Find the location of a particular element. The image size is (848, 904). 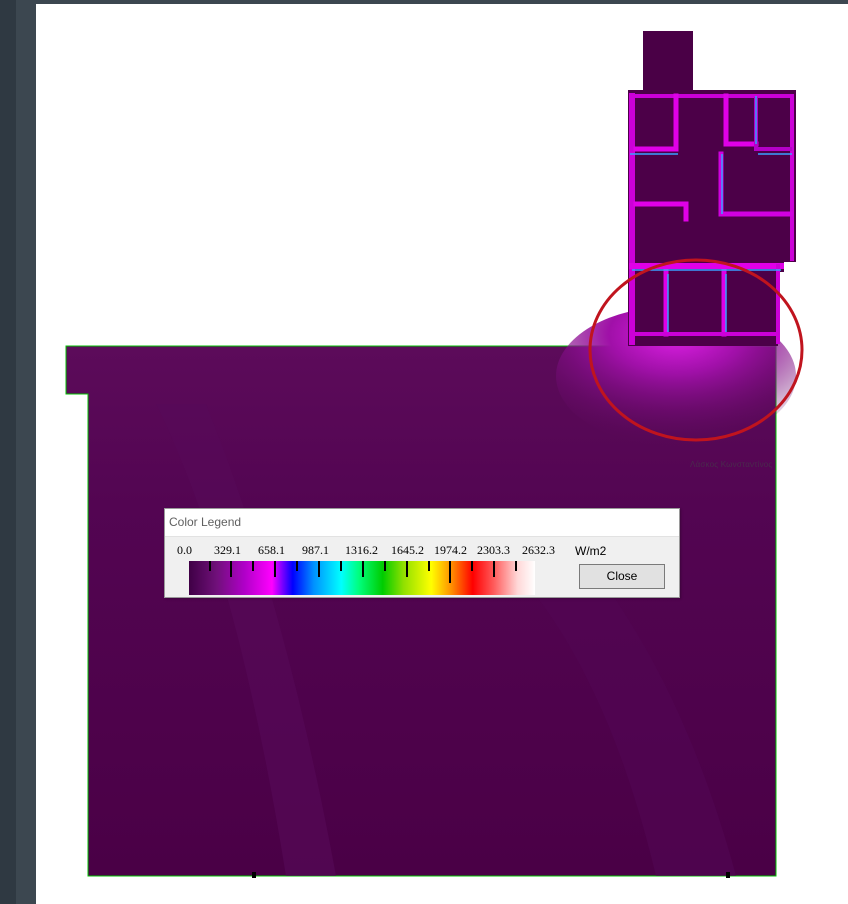

dialog-titlebar: Color Legend is located at coordinates (422, 523).